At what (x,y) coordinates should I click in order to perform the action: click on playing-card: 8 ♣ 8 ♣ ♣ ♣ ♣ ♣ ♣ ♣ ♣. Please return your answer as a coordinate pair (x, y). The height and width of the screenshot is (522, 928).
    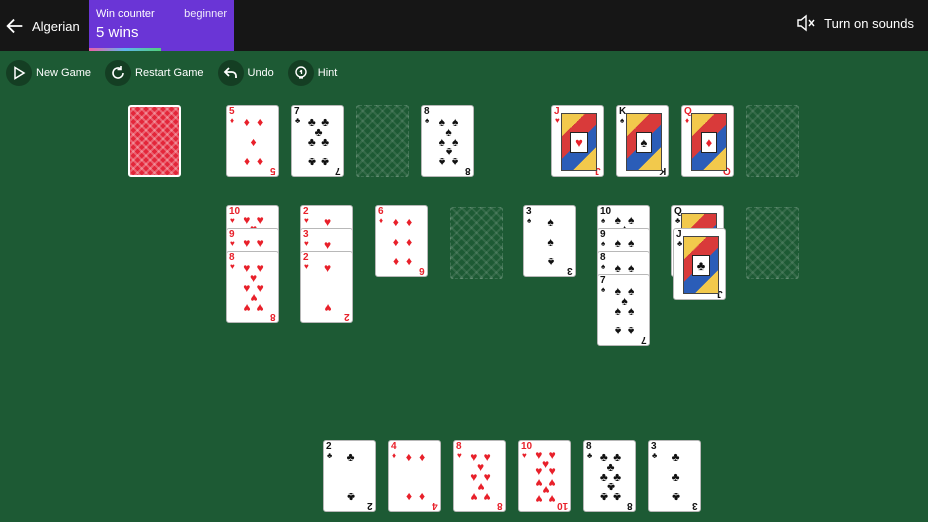
    Looking at the image, I should click on (609, 476).